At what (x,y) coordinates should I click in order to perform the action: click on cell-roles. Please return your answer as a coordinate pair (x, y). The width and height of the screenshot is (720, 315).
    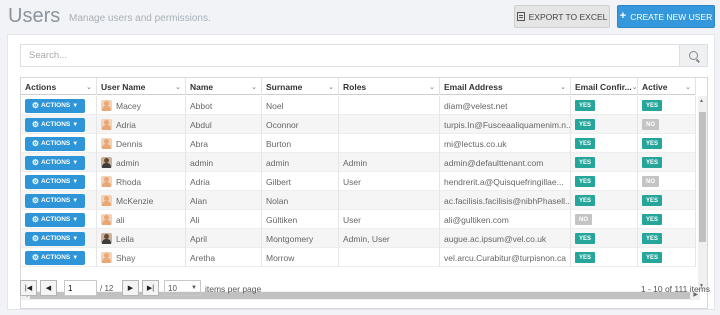
    Looking at the image, I should click on (389, 257).